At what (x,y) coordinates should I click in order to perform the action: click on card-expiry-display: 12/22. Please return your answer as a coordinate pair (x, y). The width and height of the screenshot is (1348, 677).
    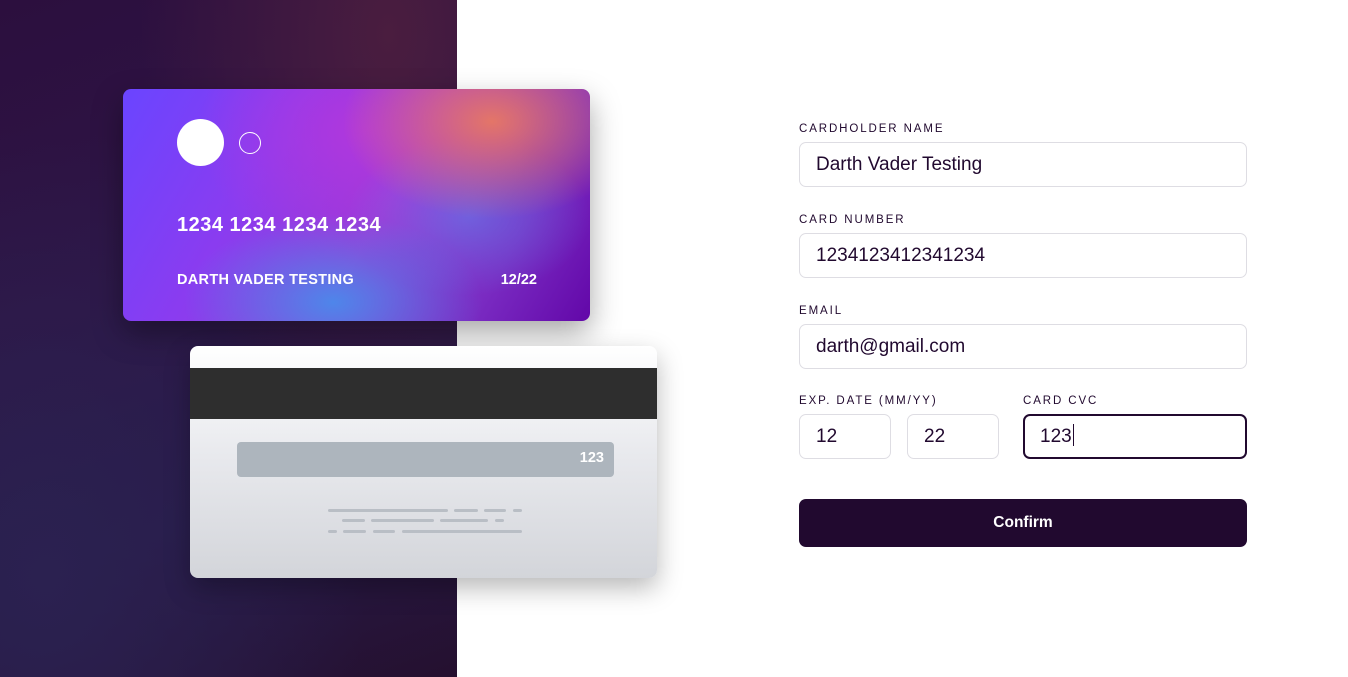
    Looking at the image, I should click on (518, 280).